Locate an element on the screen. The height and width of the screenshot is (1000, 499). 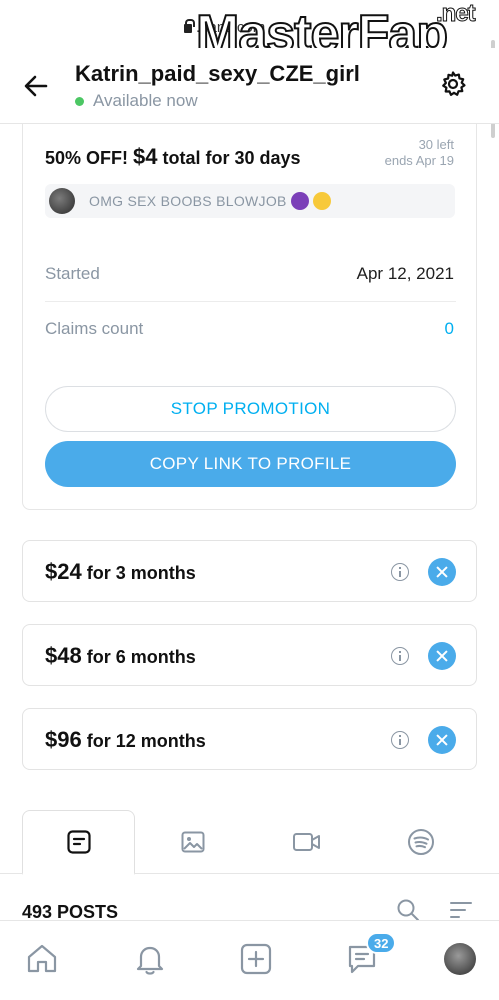
tab-posts is located at coordinates (78, 842).